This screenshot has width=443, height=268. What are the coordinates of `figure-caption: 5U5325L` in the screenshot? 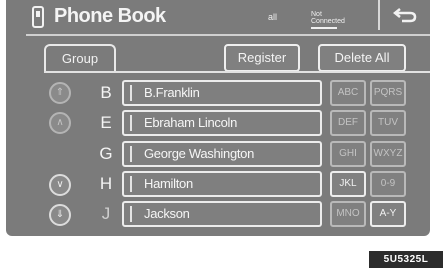 It's located at (406, 259).